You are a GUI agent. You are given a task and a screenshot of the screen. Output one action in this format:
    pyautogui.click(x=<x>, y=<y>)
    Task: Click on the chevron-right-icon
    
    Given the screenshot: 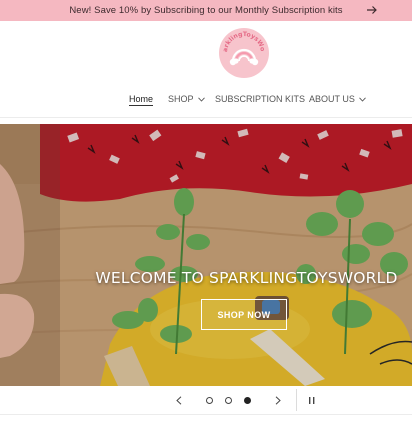 What is the action you would take?
    pyautogui.click(x=278, y=400)
    